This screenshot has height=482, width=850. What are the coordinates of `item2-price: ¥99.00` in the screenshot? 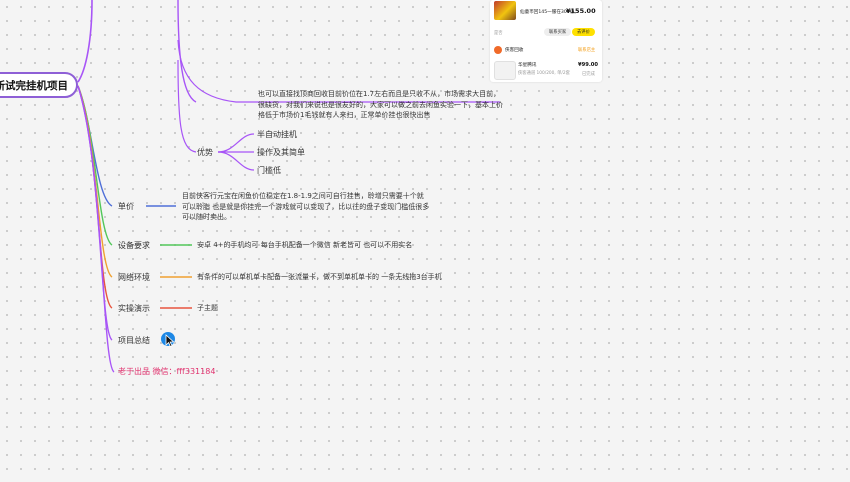 It's located at (588, 65).